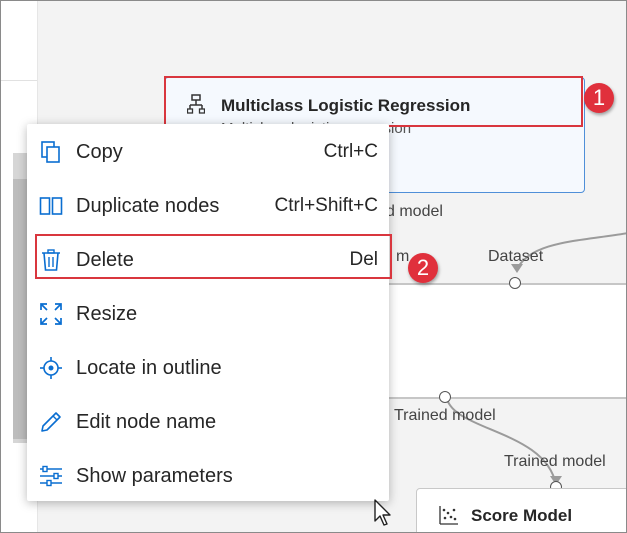  What do you see at coordinates (373, 101) in the screenshot?
I see `highlight-box-node` at bounding box center [373, 101].